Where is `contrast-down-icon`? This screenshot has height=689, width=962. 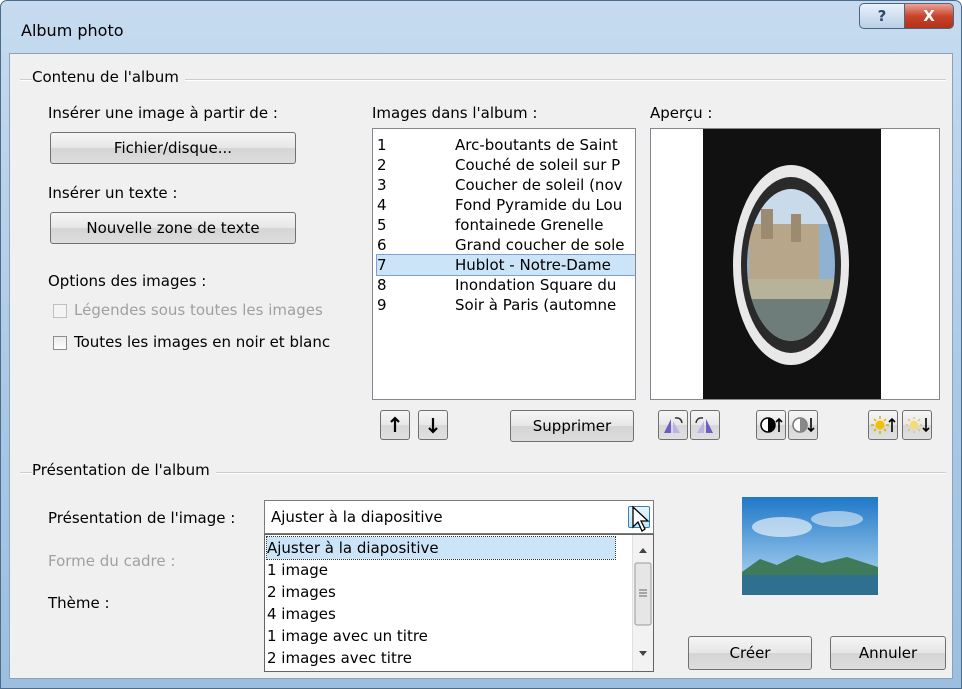 contrast-down-icon is located at coordinates (803, 425).